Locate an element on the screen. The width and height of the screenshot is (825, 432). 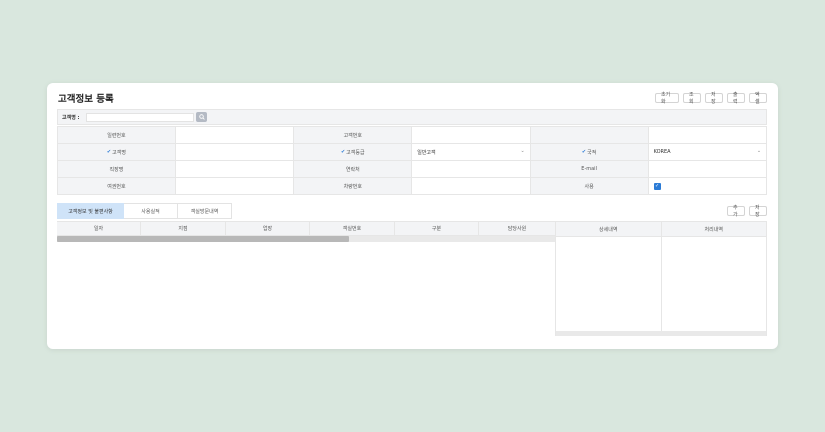
contact-field is located at coordinates (471, 169).